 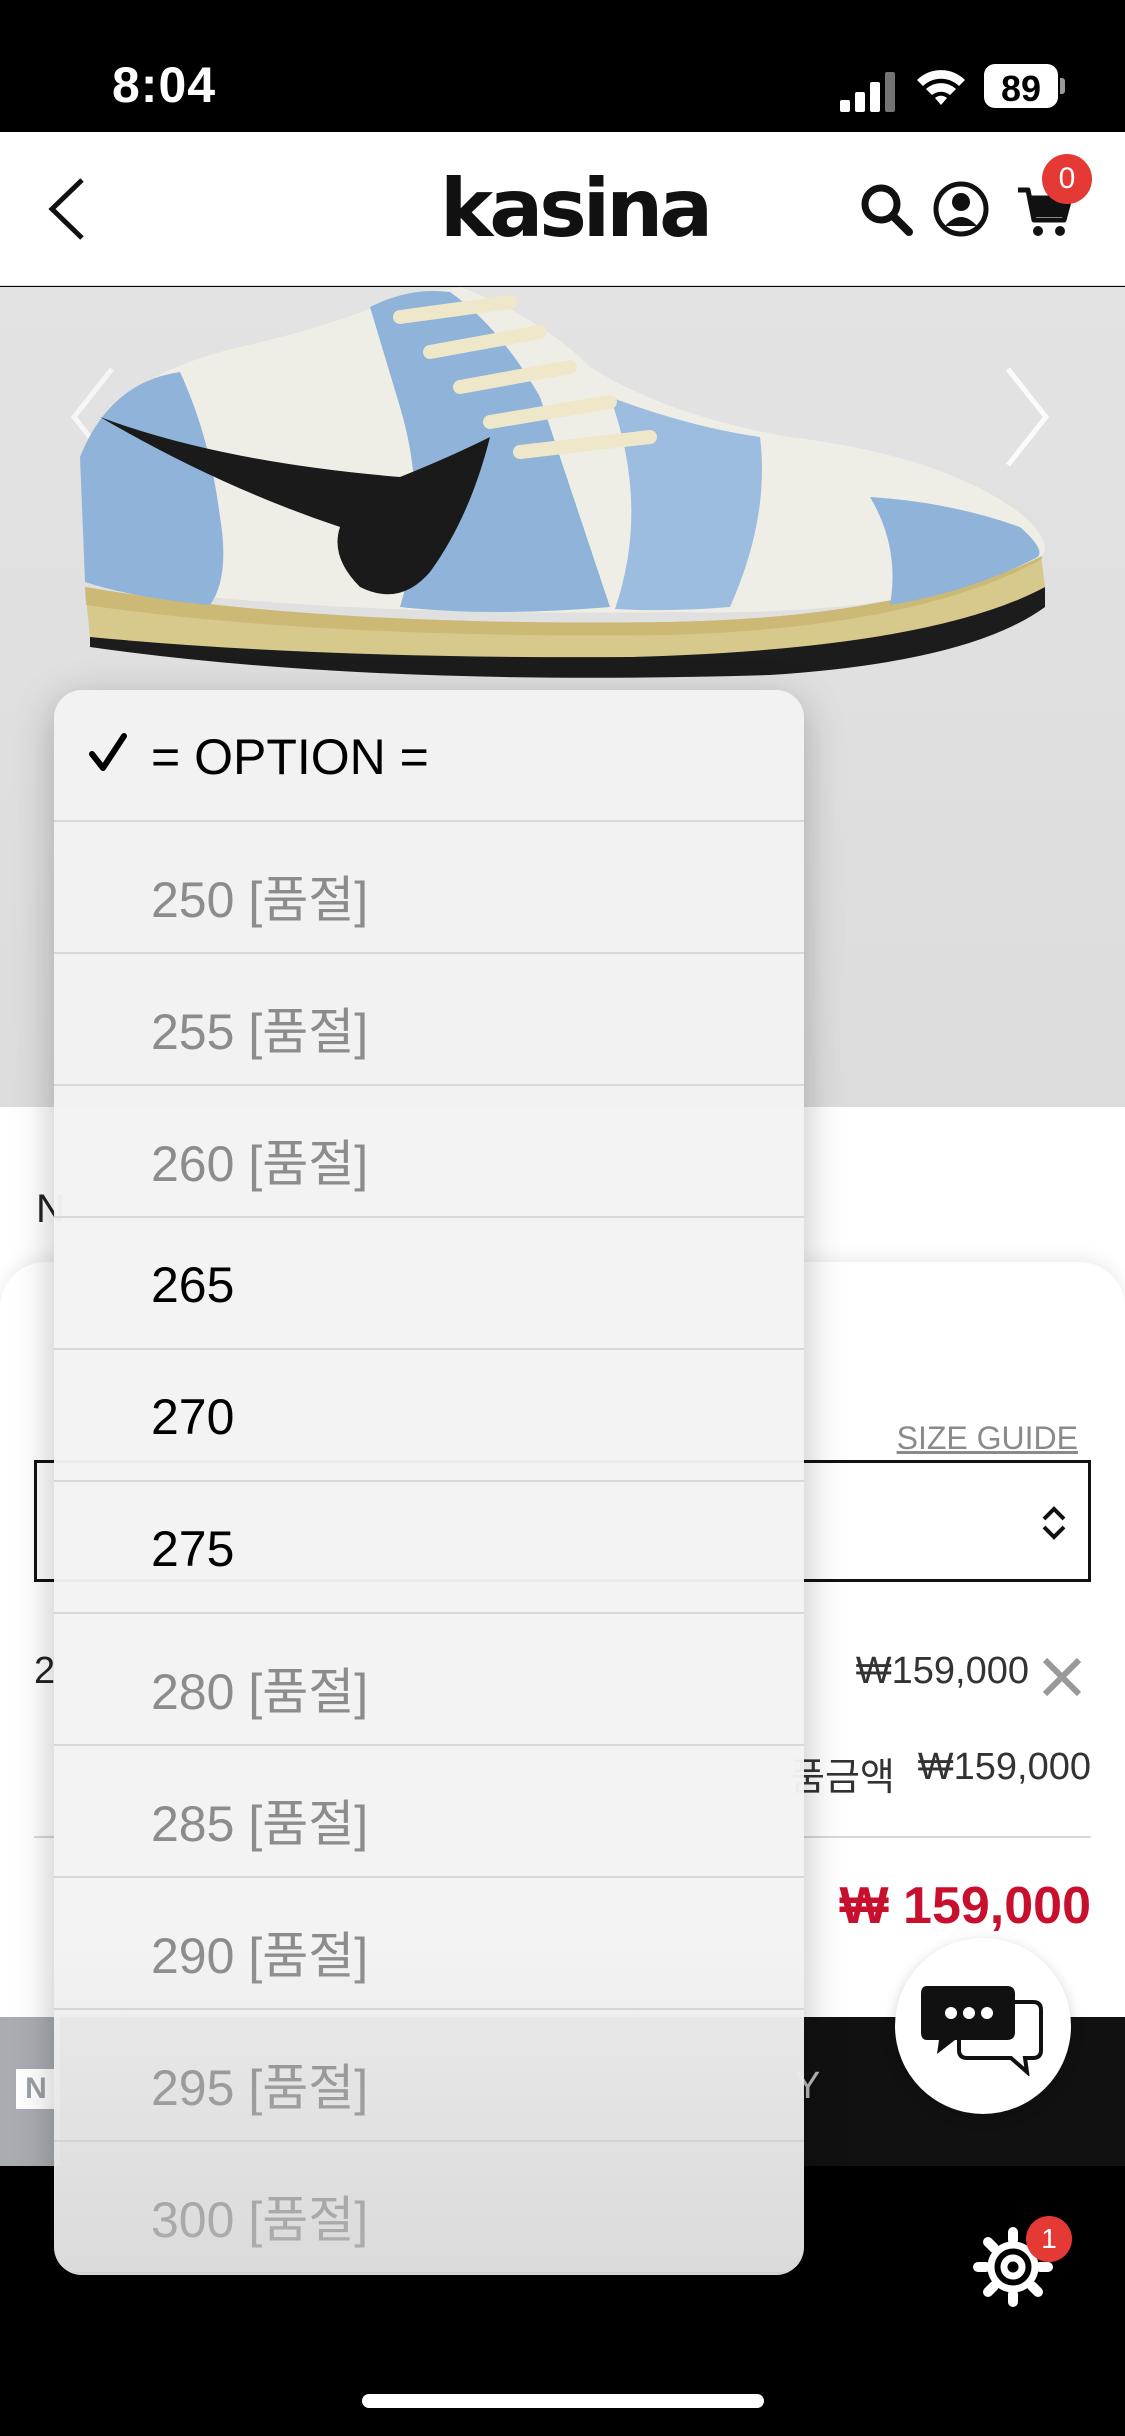 What do you see at coordinates (164, 85) in the screenshot?
I see `status-time: 8:04` at bounding box center [164, 85].